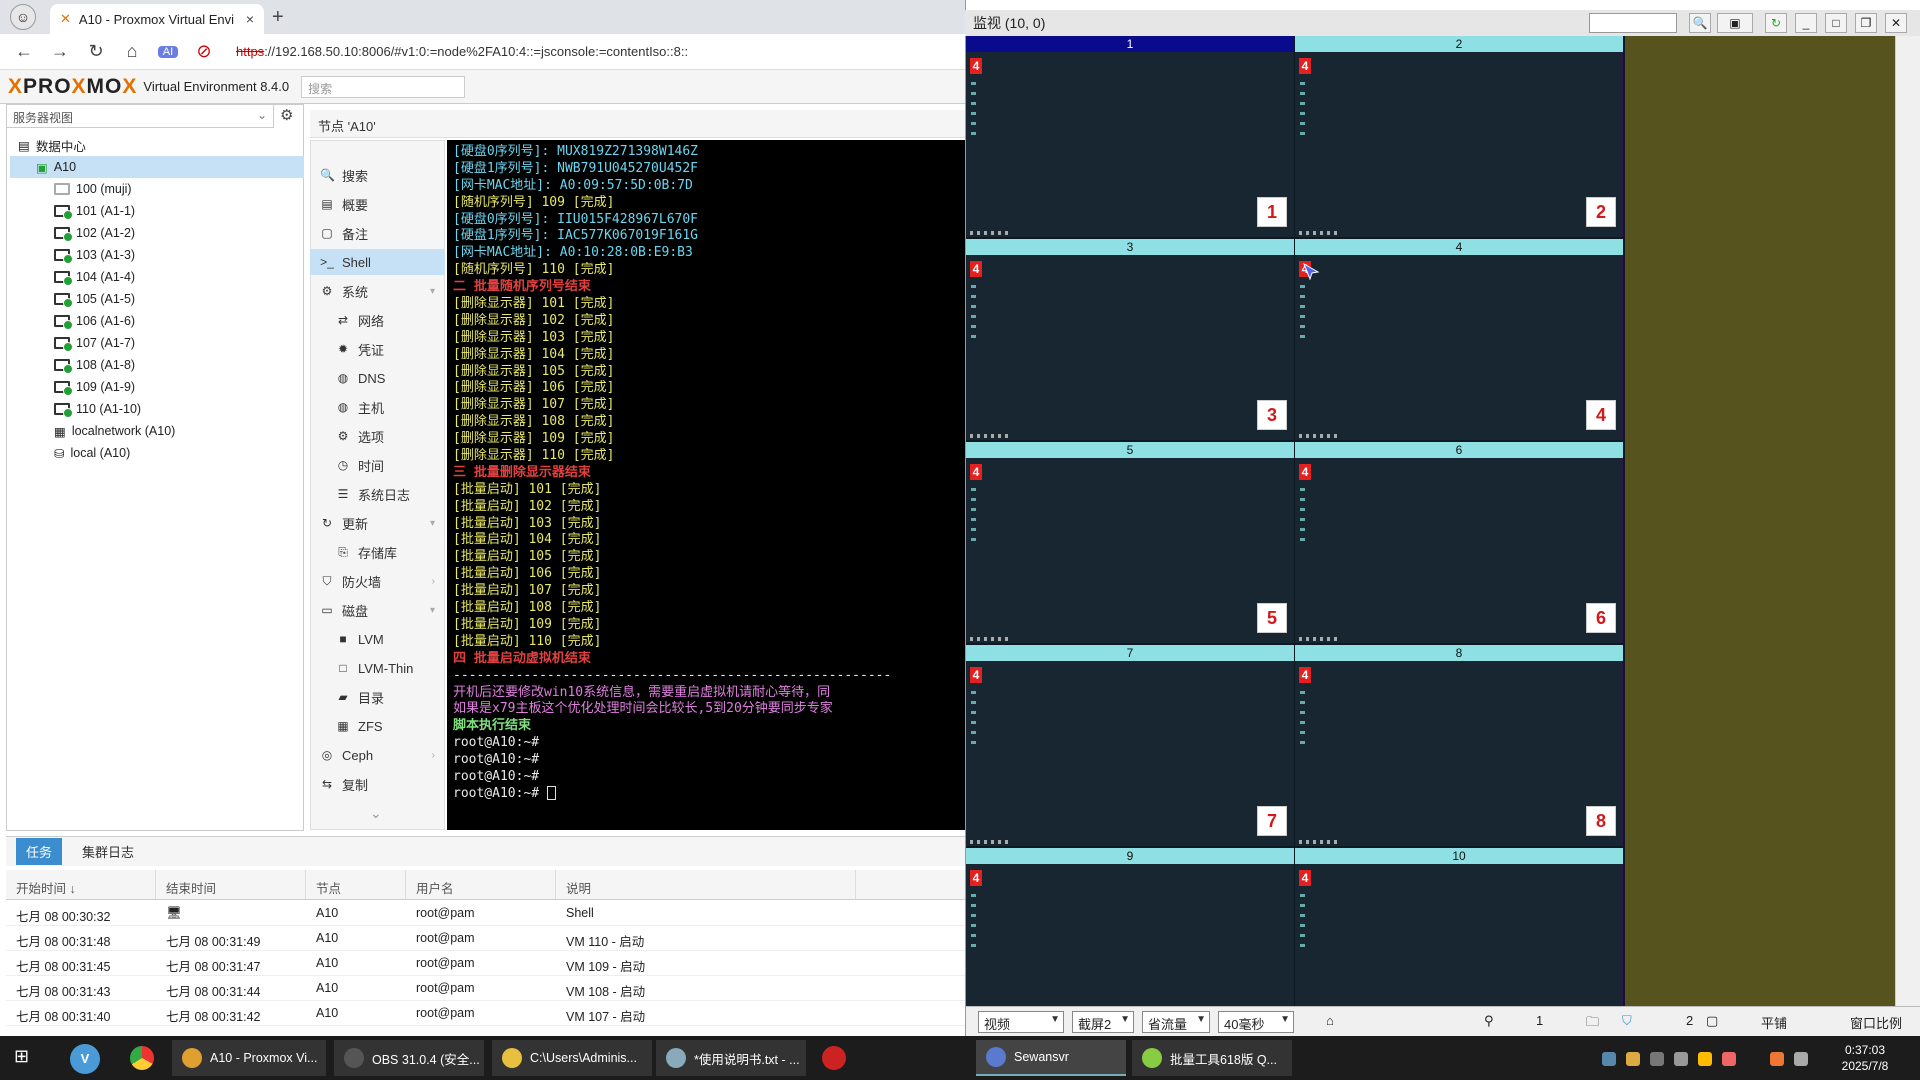  What do you see at coordinates (1609, 1059) in the screenshot?
I see `tray-network-app-icon` at bounding box center [1609, 1059].